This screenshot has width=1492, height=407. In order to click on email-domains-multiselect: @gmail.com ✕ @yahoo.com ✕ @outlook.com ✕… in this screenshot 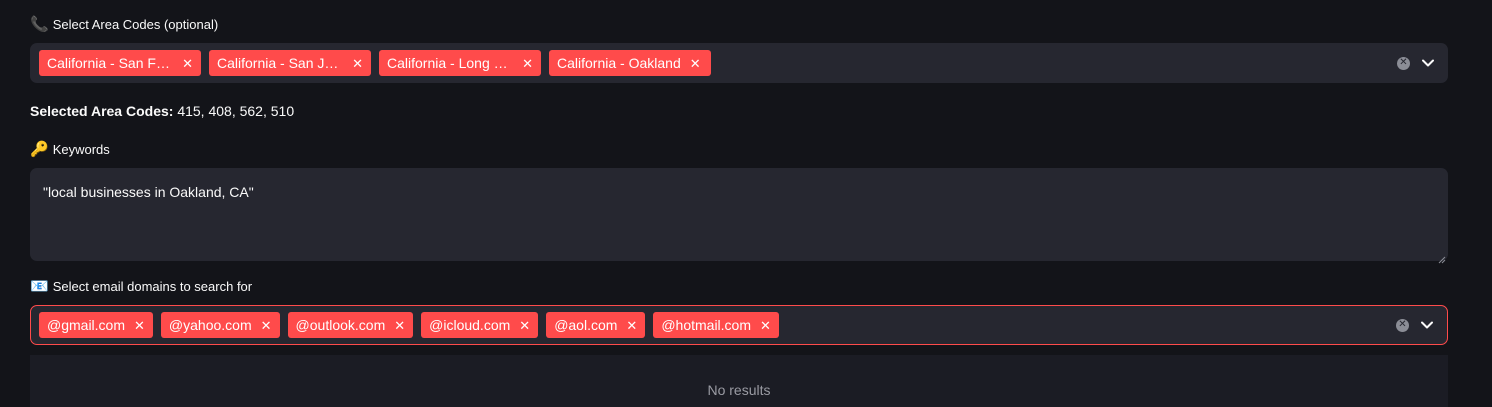, I will do `click(739, 325)`.